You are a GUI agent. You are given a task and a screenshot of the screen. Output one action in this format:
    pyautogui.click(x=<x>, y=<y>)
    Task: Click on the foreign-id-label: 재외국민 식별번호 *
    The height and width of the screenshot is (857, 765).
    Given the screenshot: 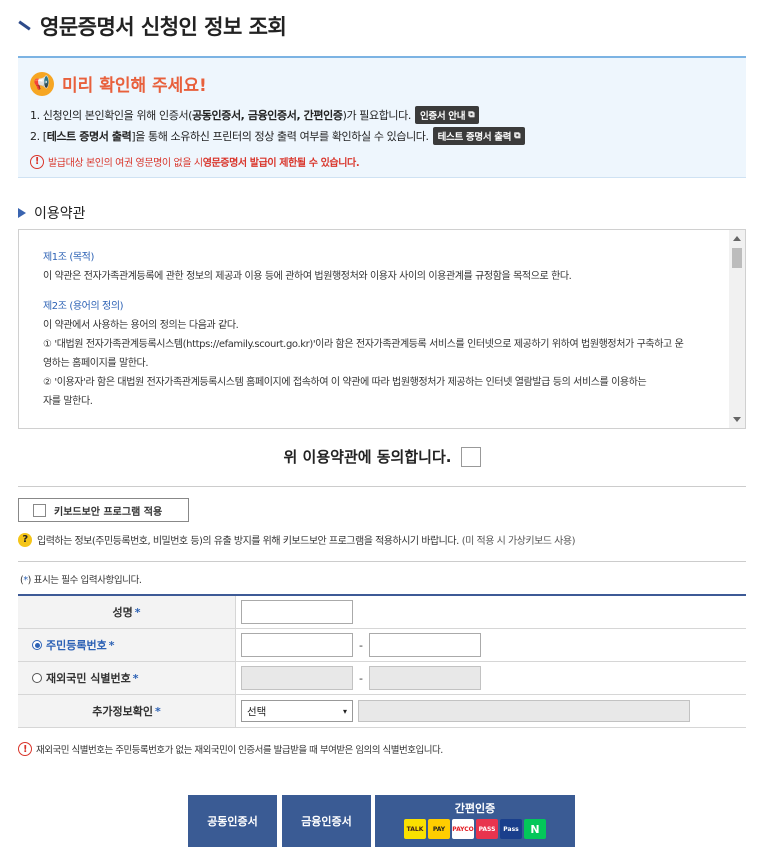 What is the action you would take?
    pyautogui.click(x=127, y=678)
    